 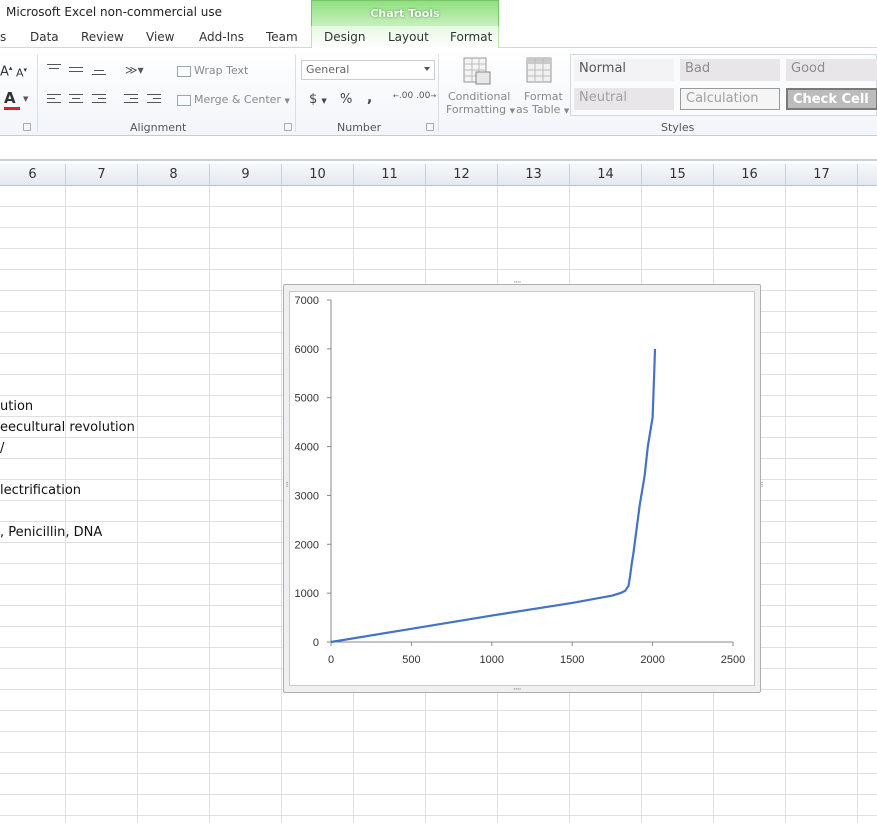 I want to click on cell-text: ution, so click(x=16, y=406).